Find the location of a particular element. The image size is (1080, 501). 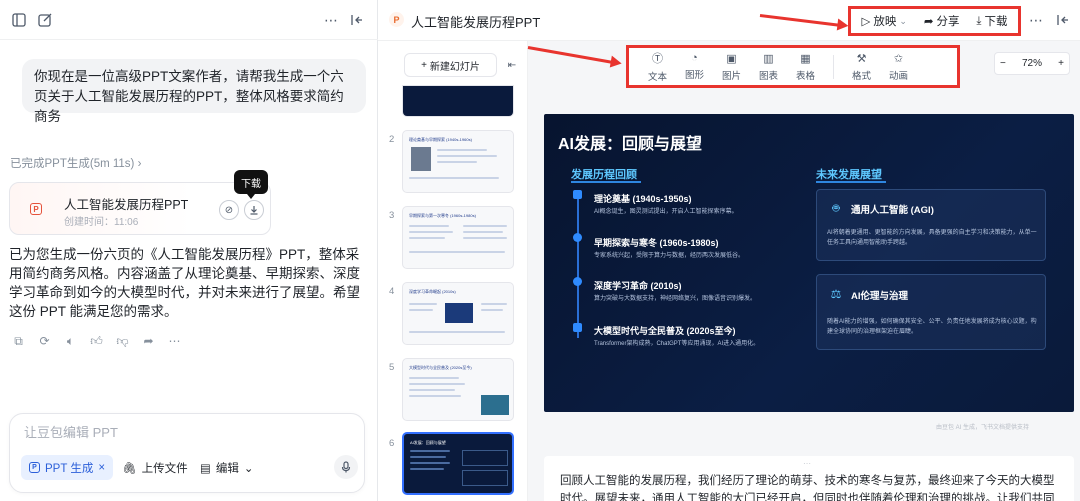

tool-label: 图表 is located at coordinates (768, 76).